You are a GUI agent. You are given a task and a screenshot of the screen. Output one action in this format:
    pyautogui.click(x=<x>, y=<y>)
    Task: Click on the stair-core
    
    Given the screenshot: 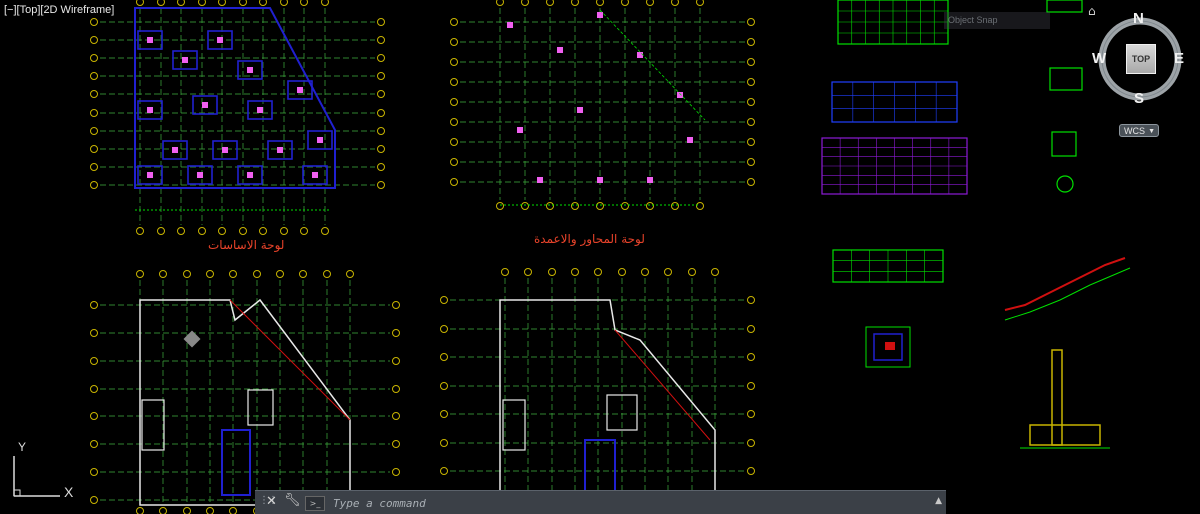 What is the action you would take?
    pyautogui.click(x=236, y=462)
    